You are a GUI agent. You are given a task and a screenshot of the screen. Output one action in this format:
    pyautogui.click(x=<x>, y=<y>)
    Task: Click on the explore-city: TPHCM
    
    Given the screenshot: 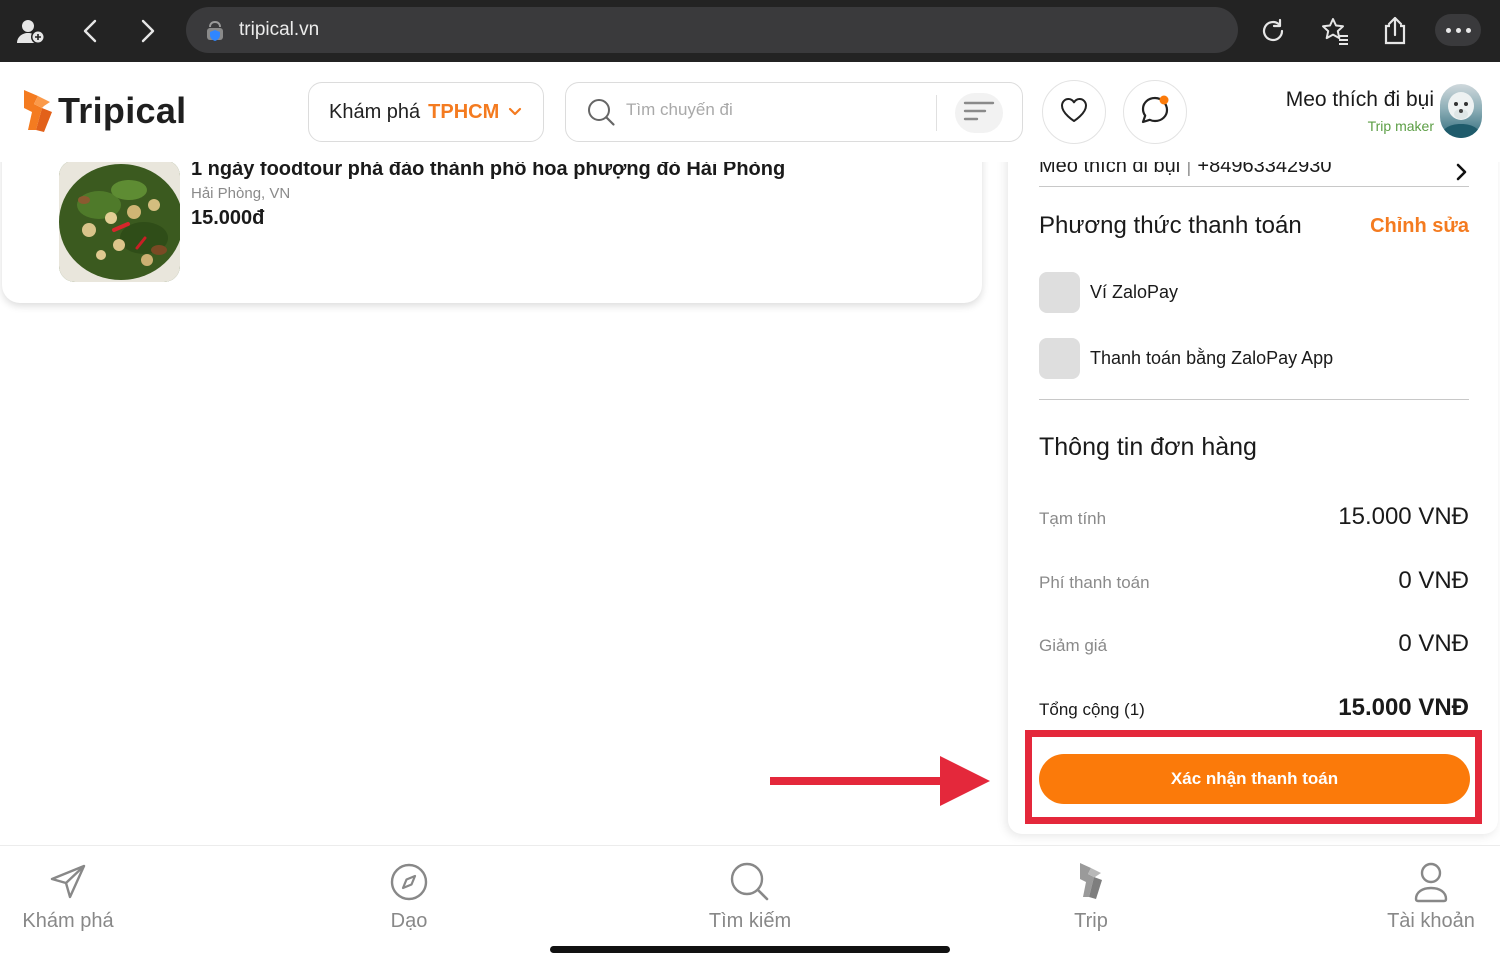 What is the action you would take?
    pyautogui.click(x=464, y=111)
    